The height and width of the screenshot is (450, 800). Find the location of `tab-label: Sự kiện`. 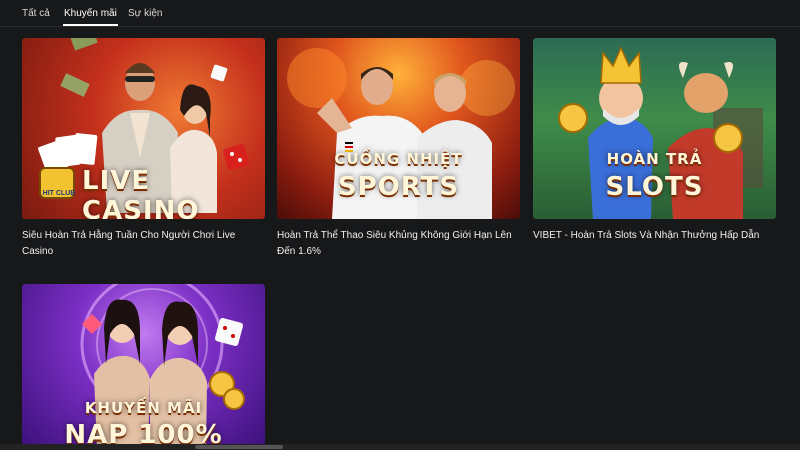

tab-label: Sự kiện is located at coordinates (145, 13).